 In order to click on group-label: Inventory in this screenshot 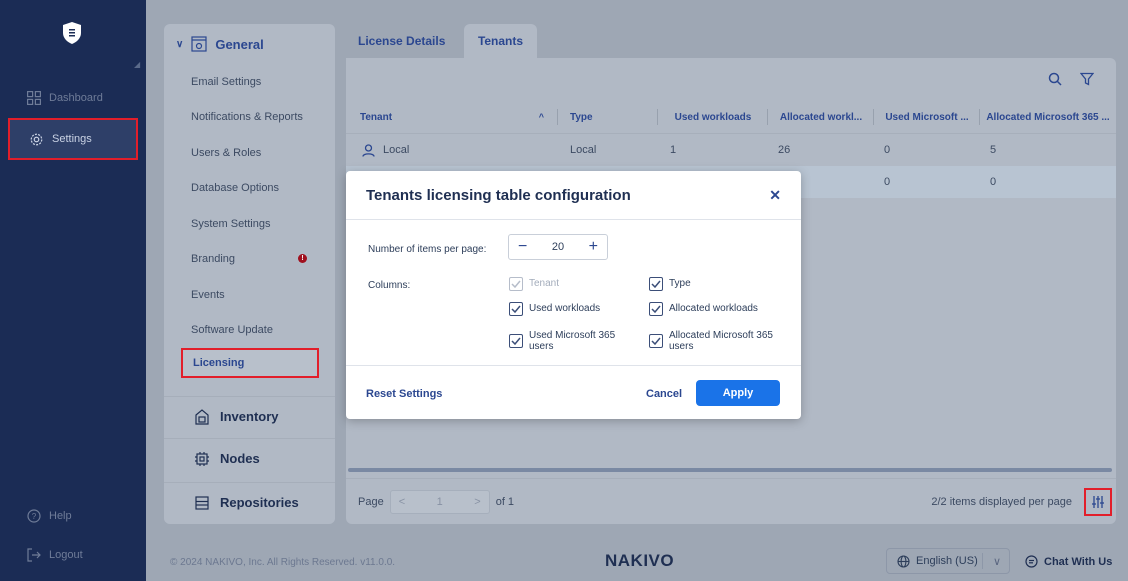, I will do `click(249, 416)`.